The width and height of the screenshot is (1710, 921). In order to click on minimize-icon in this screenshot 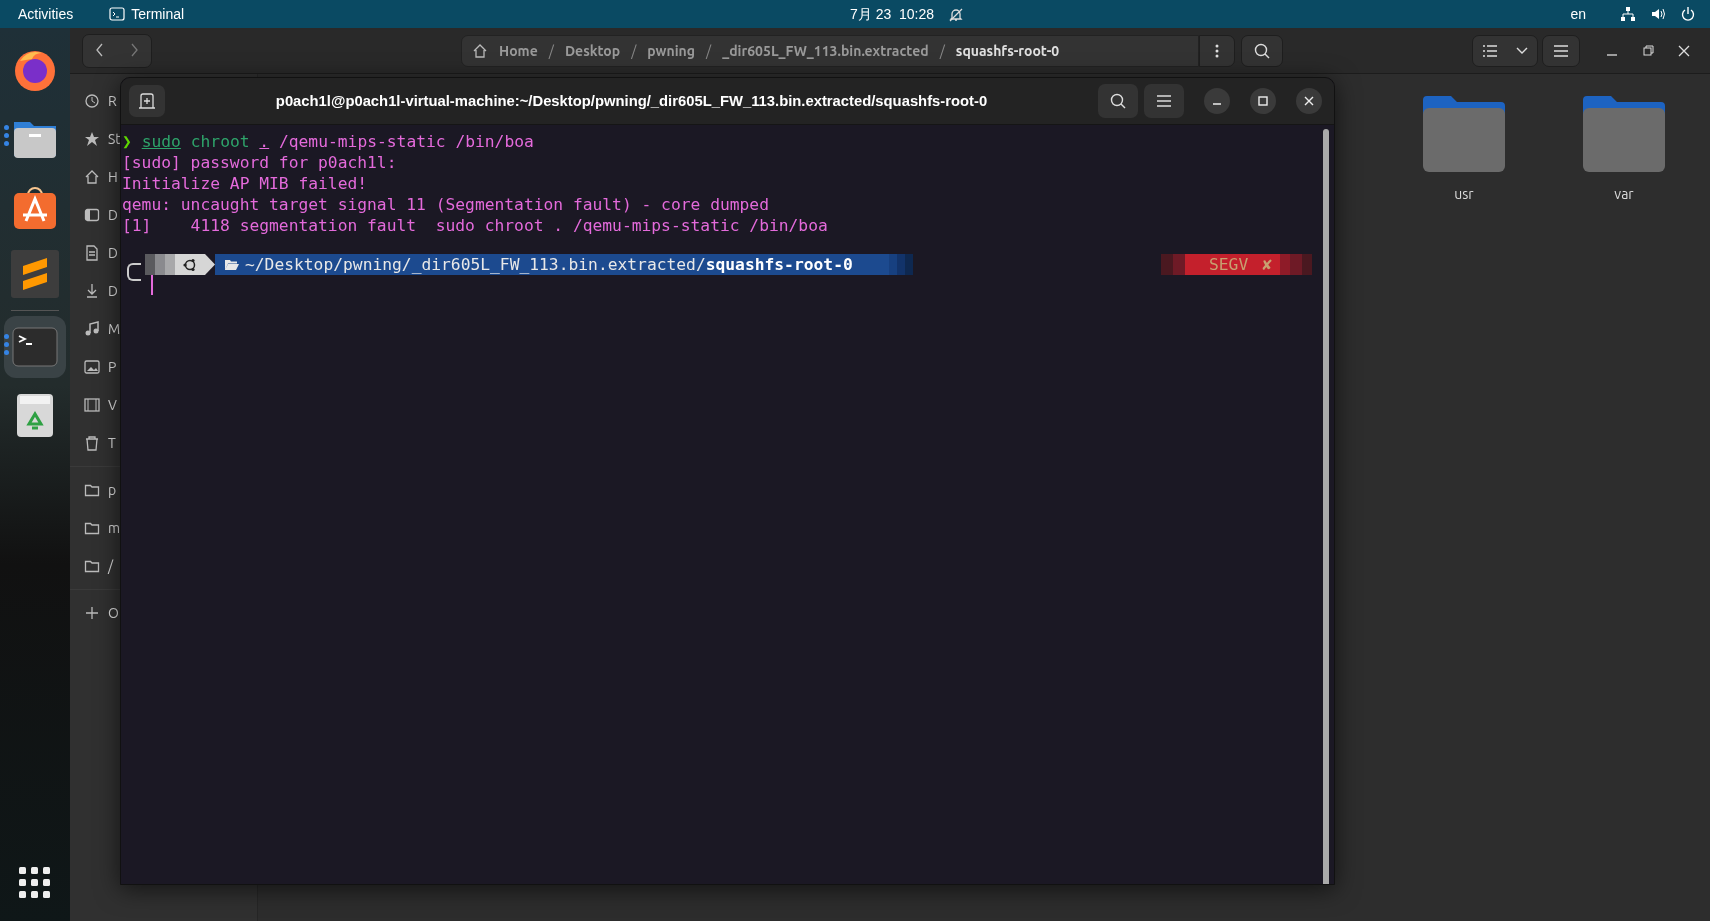, I will do `click(1217, 104)`.